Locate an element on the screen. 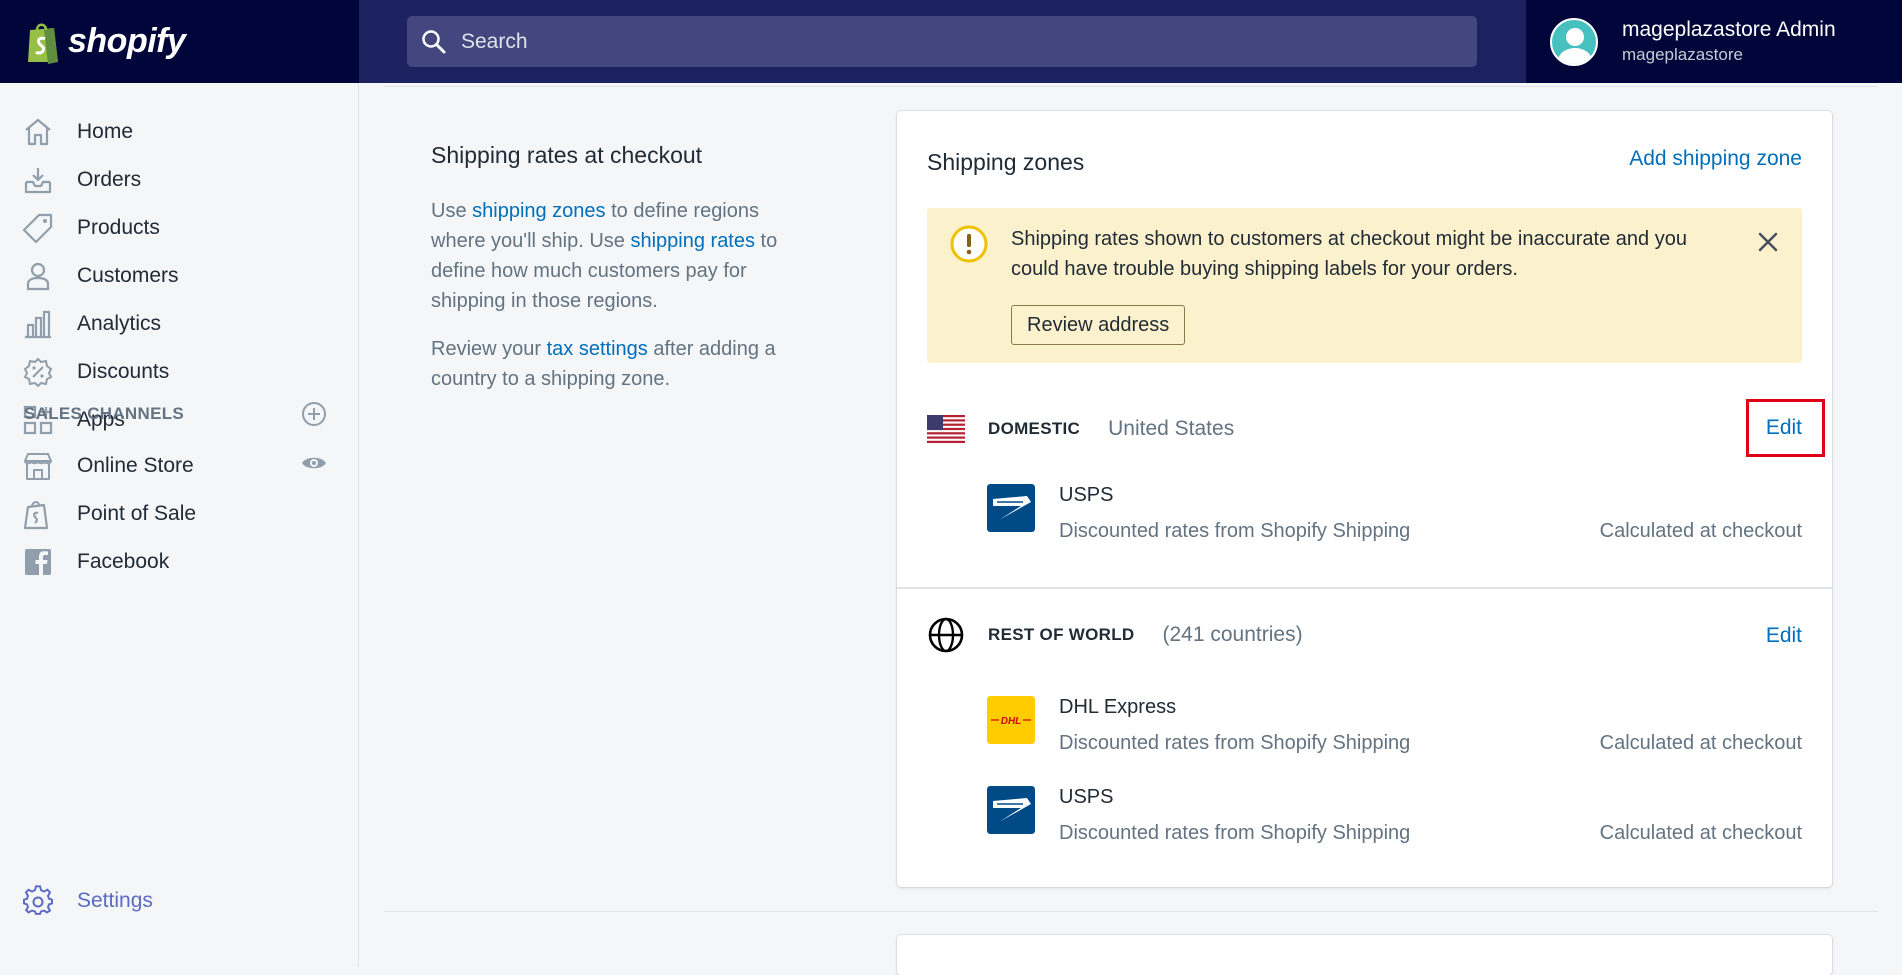 This screenshot has height=975, width=1902. person-icon is located at coordinates (38, 276).